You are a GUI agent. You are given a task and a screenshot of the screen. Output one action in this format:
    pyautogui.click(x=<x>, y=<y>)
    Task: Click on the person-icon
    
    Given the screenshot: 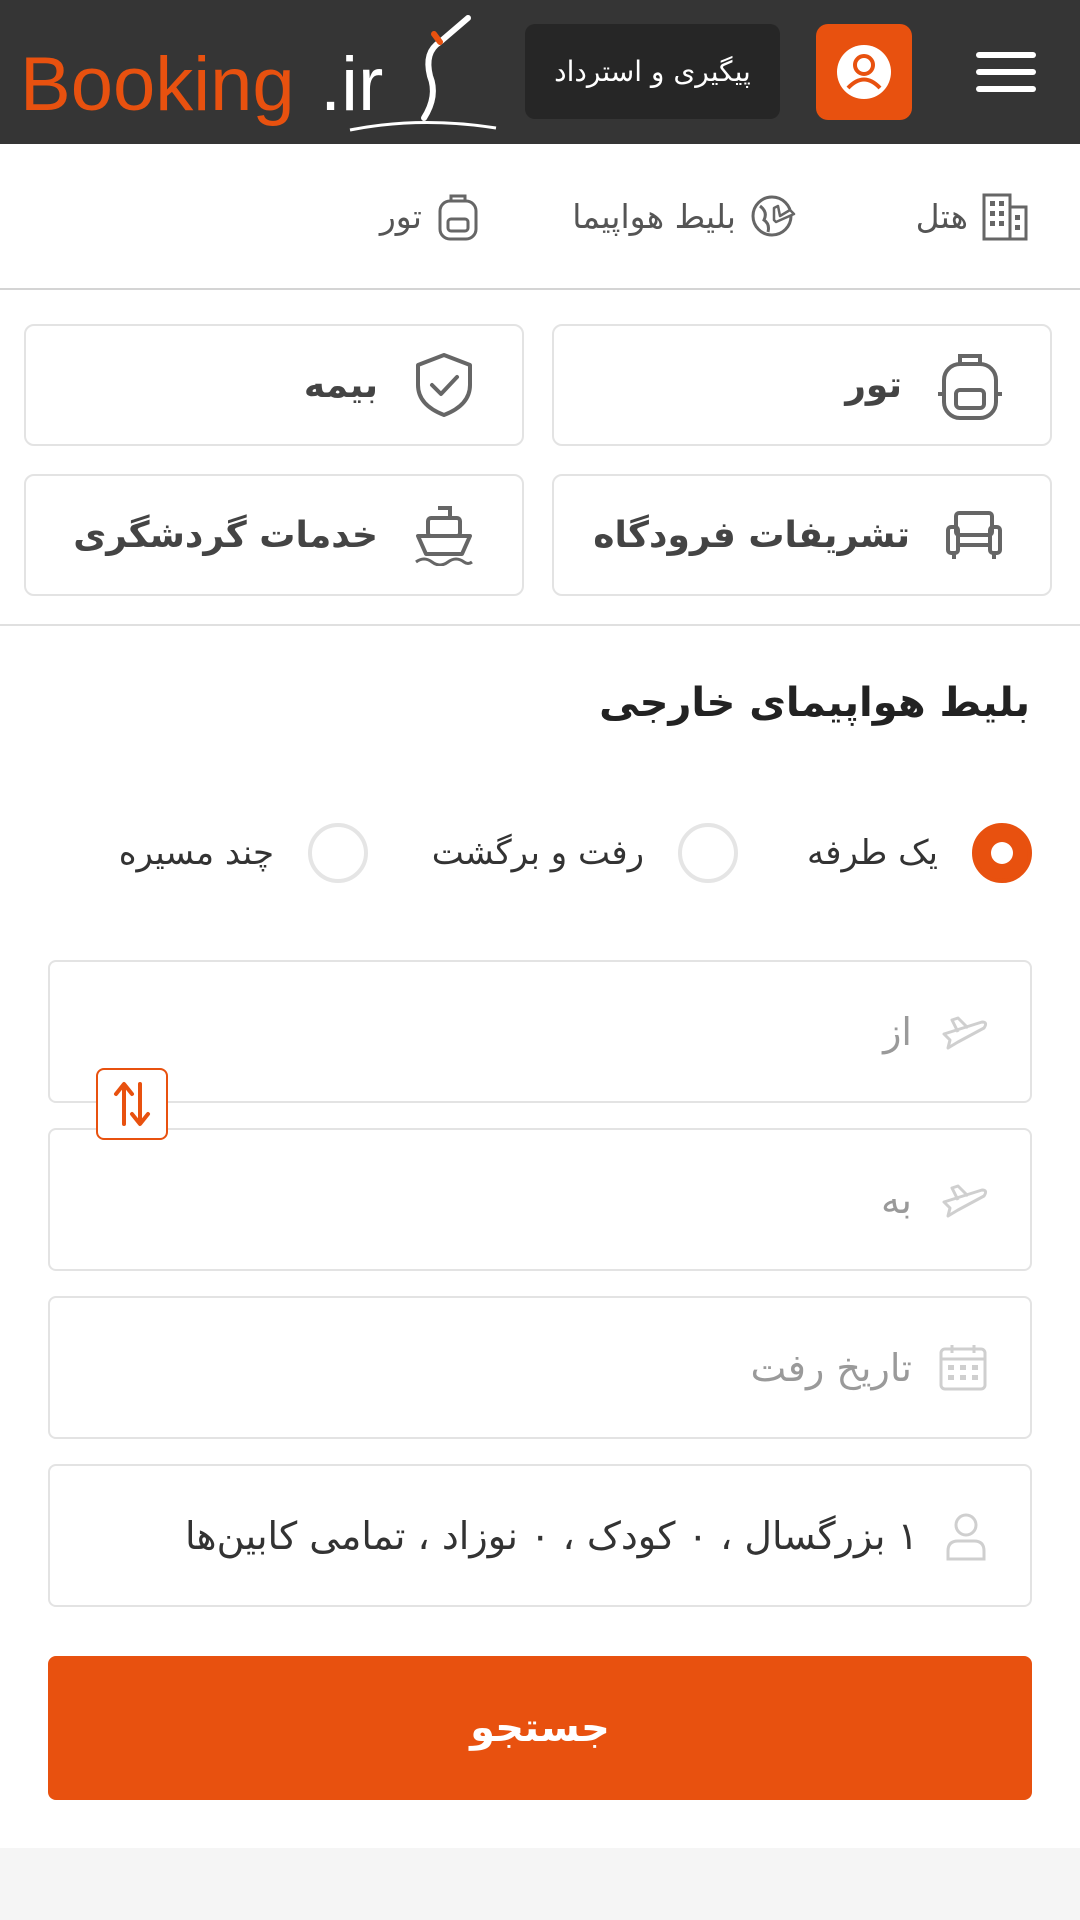 What is the action you would take?
    pyautogui.click(x=966, y=1536)
    